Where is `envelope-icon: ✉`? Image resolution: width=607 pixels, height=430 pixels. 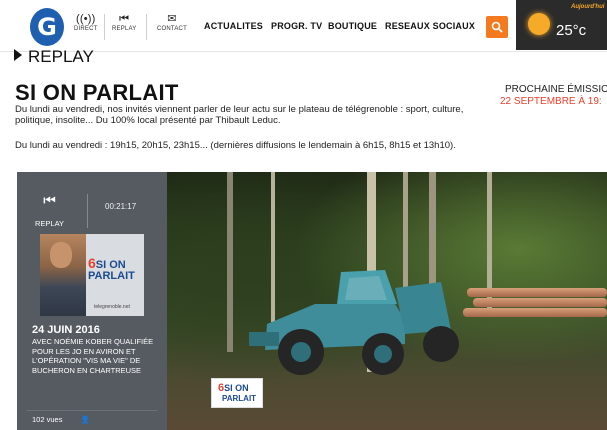
envelope-icon: ✉ is located at coordinates (172, 19).